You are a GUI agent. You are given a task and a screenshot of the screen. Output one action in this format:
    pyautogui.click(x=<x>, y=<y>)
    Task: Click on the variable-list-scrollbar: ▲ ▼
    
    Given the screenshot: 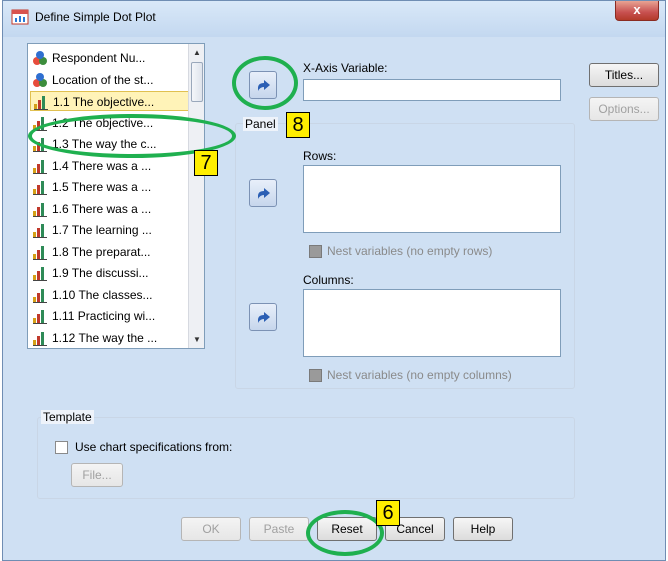 What is the action you would take?
    pyautogui.click(x=196, y=196)
    